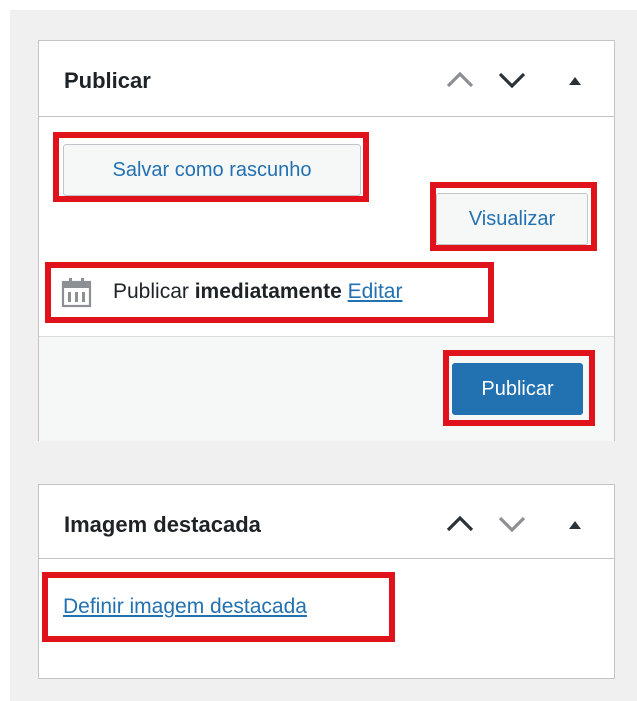 This screenshot has width=637, height=701. What do you see at coordinates (326, 388) in the screenshot?
I see `publish-actions: Publicar` at bounding box center [326, 388].